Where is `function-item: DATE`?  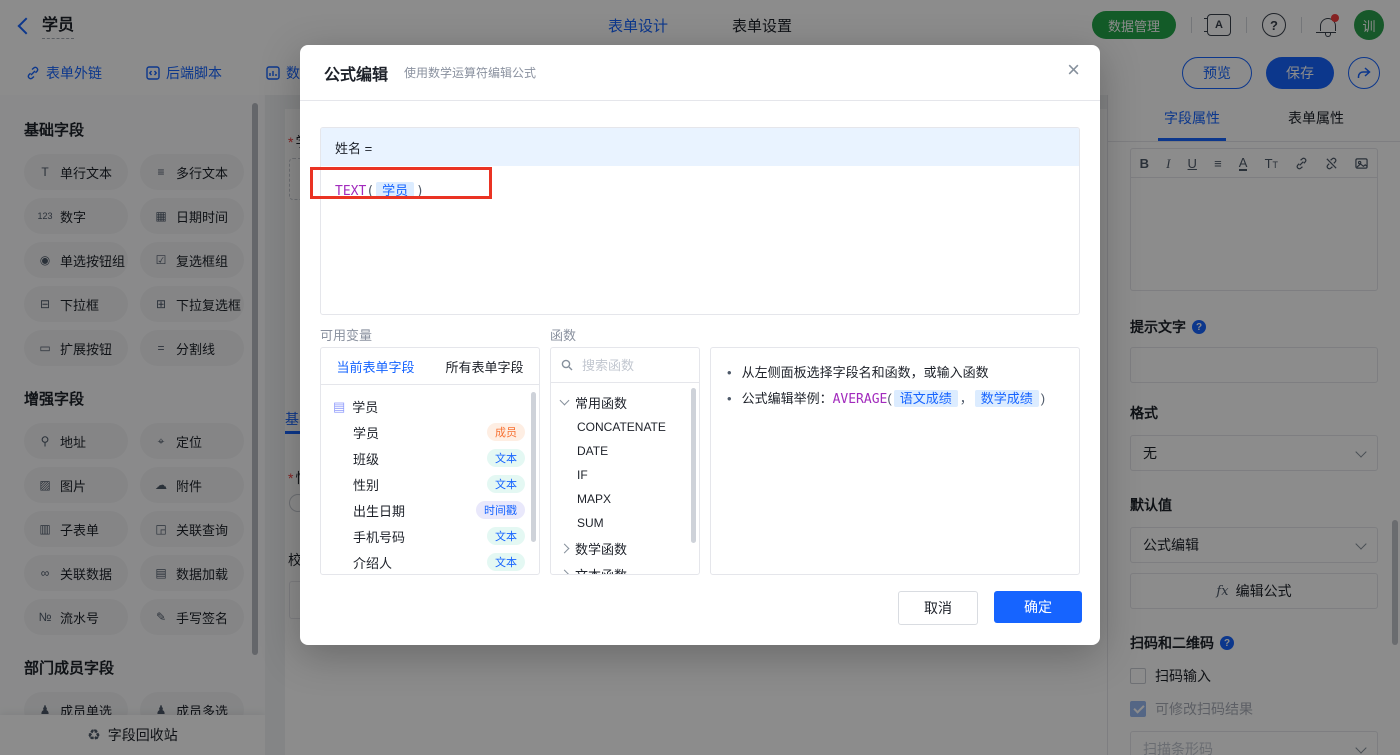
function-item: DATE is located at coordinates (625, 451).